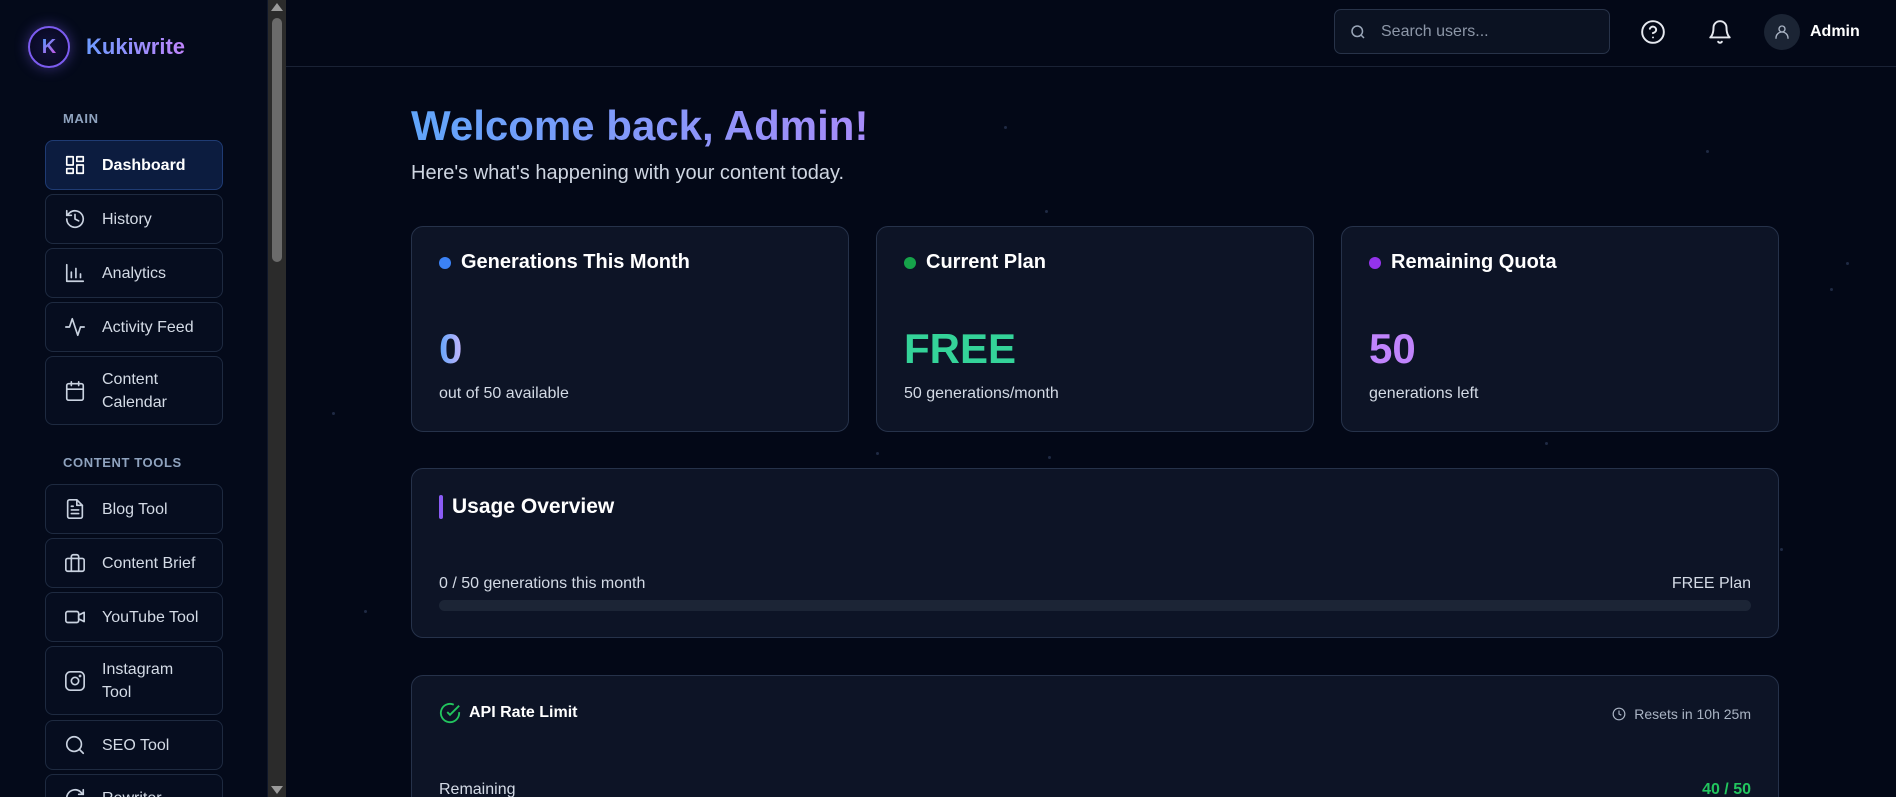 This screenshot has width=1896, height=797. Describe the element at coordinates (127, 219) in the screenshot. I see `sidebar-item-label: History` at that location.